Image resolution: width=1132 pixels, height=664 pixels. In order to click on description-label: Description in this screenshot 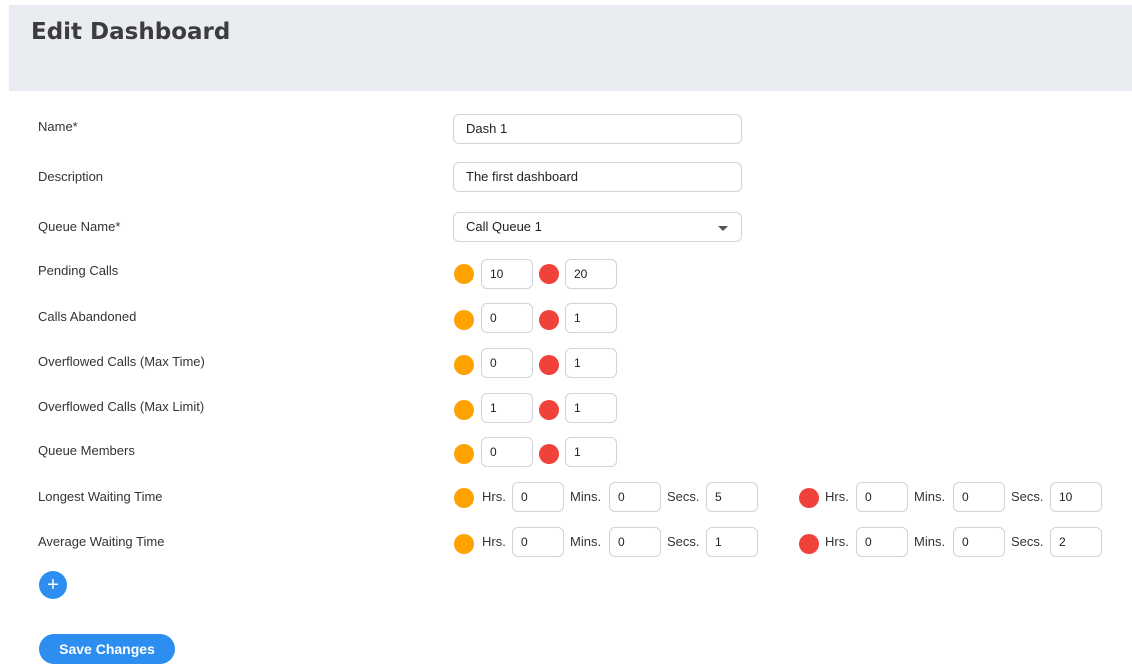, I will do `click(71, 176)`.